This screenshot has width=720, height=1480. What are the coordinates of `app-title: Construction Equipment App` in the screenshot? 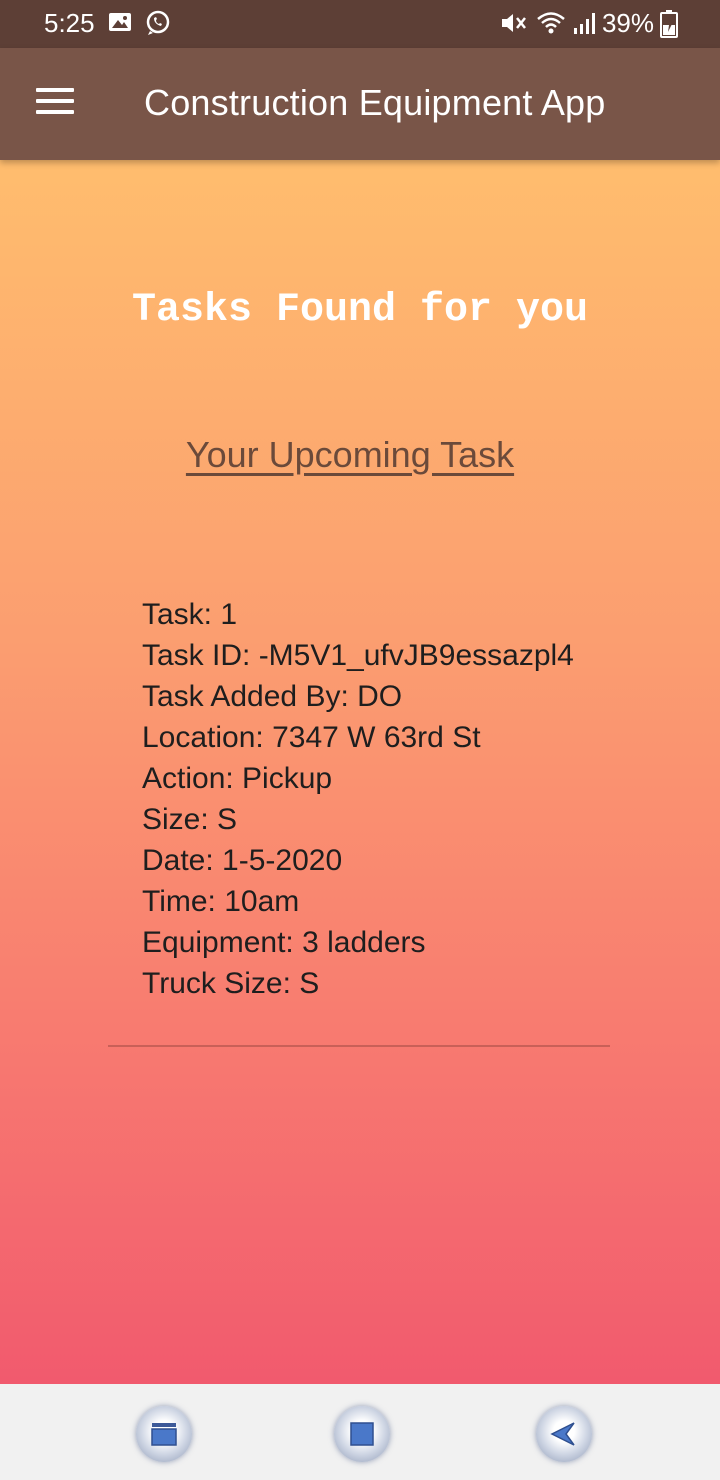 It's located at (375, 102).